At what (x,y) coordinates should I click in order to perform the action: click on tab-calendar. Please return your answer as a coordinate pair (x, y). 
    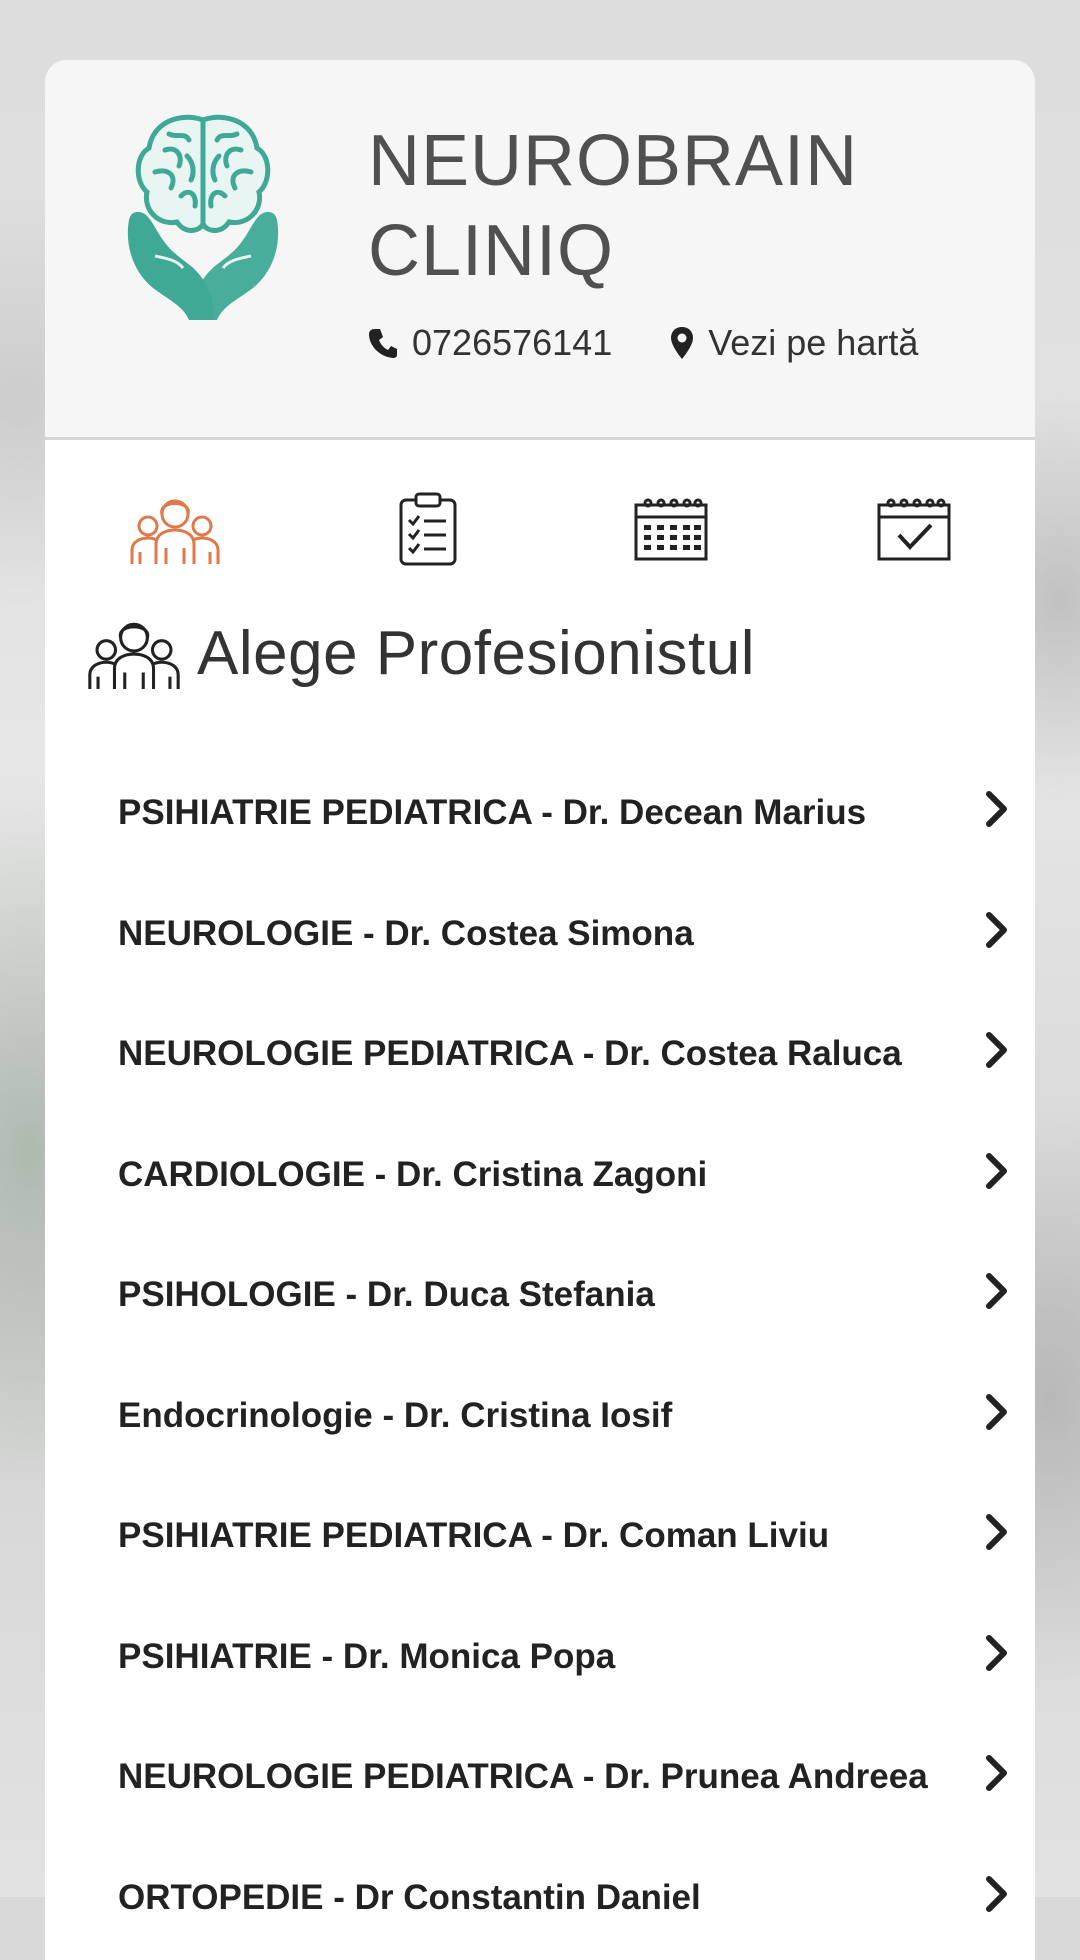
    Looking at the image, I should click on (671, 529).